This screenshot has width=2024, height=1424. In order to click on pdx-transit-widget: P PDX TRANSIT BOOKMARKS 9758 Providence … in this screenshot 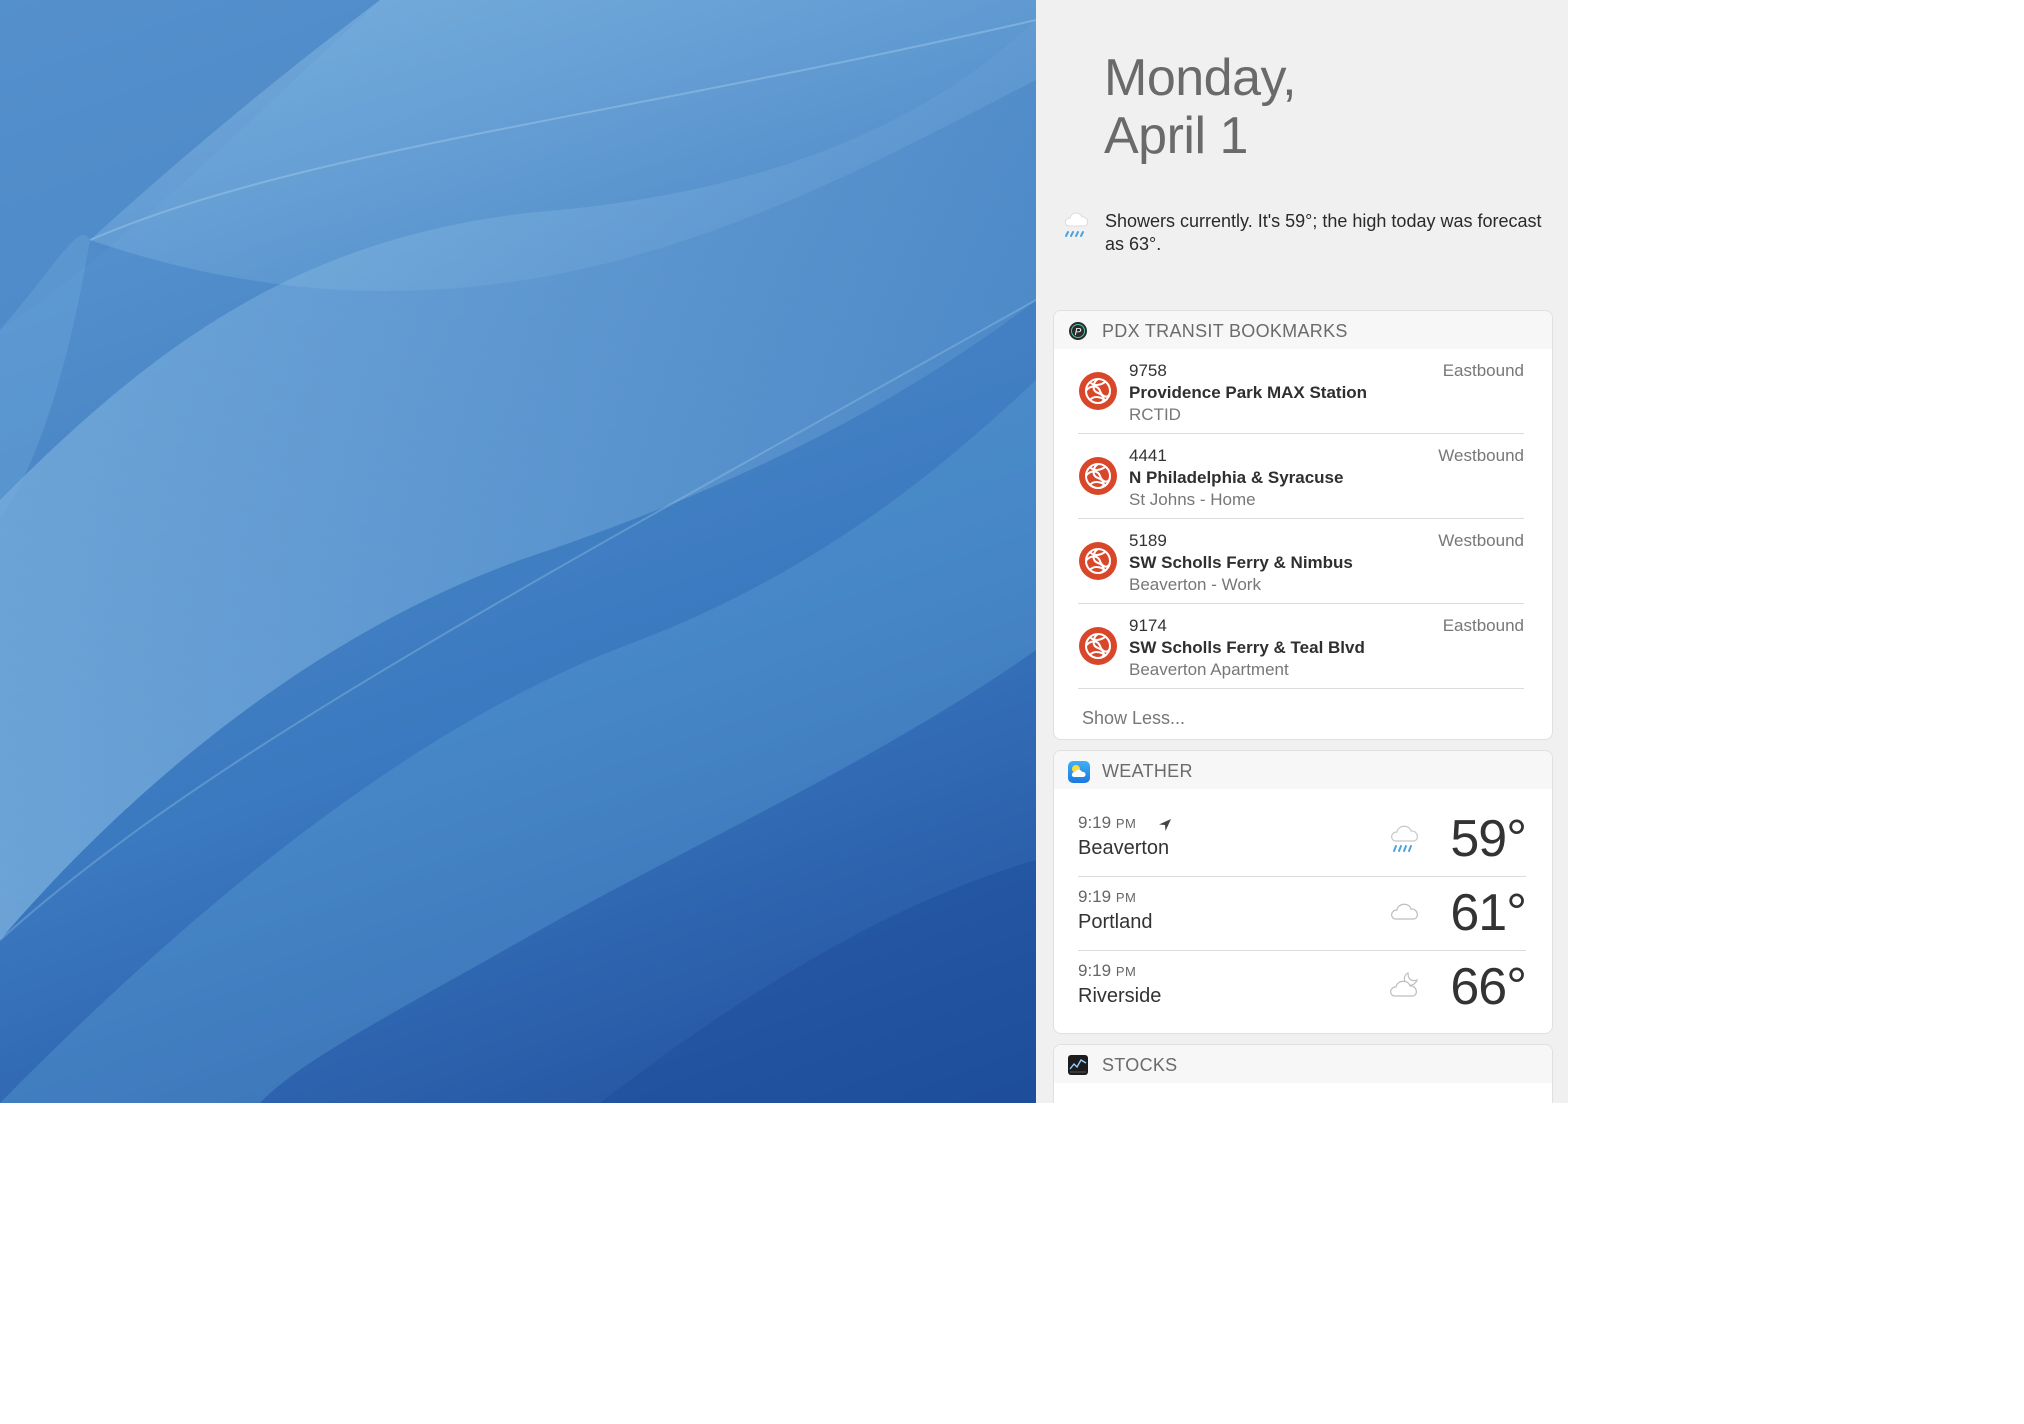, I will do `click(1303, 525)`.